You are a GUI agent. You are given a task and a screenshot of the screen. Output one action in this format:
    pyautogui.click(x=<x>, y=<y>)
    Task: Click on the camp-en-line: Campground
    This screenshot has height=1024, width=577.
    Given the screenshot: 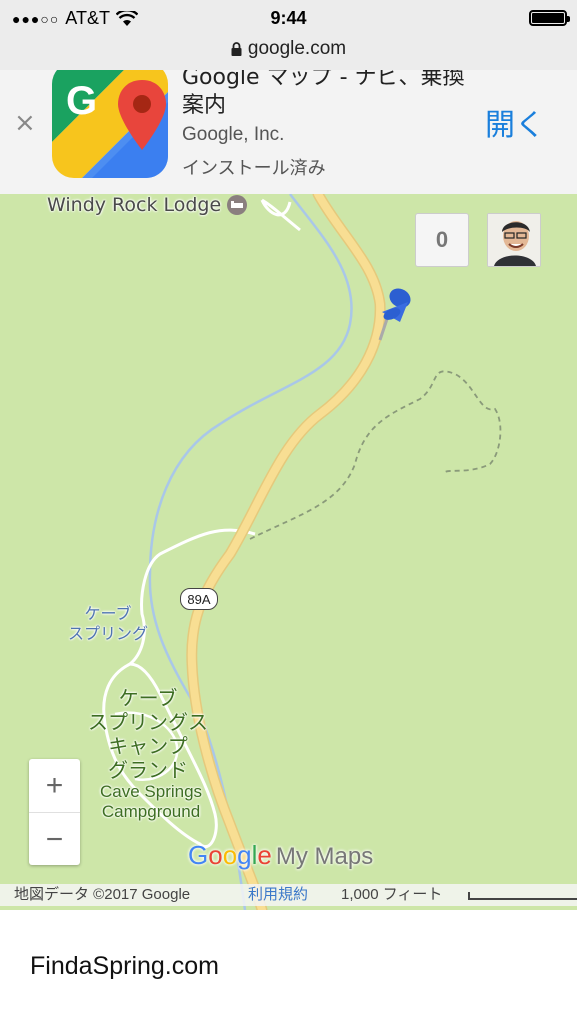 What is the action you would take?
    pyautogui.click(x=151, y=811)
    